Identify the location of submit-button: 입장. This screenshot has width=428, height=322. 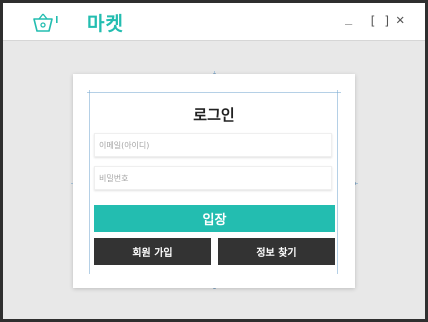
(214, 218).